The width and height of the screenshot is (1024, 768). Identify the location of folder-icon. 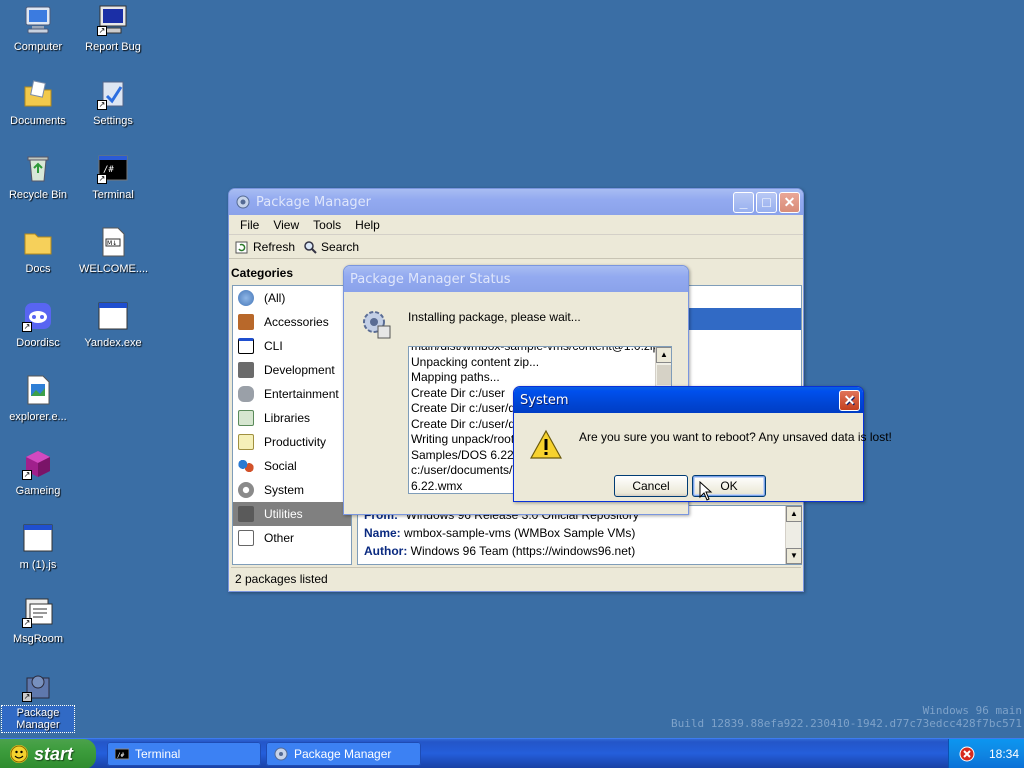
(38, 242).